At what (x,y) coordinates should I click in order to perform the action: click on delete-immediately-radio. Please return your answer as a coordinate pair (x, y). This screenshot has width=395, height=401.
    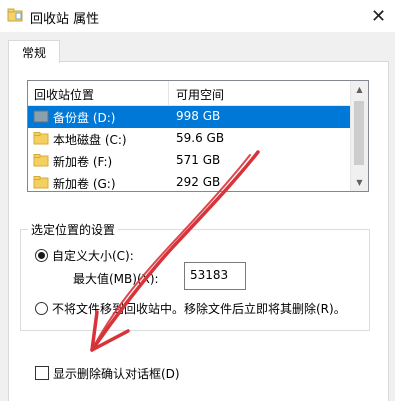
    Looking at the image, I should click on (41, 308).